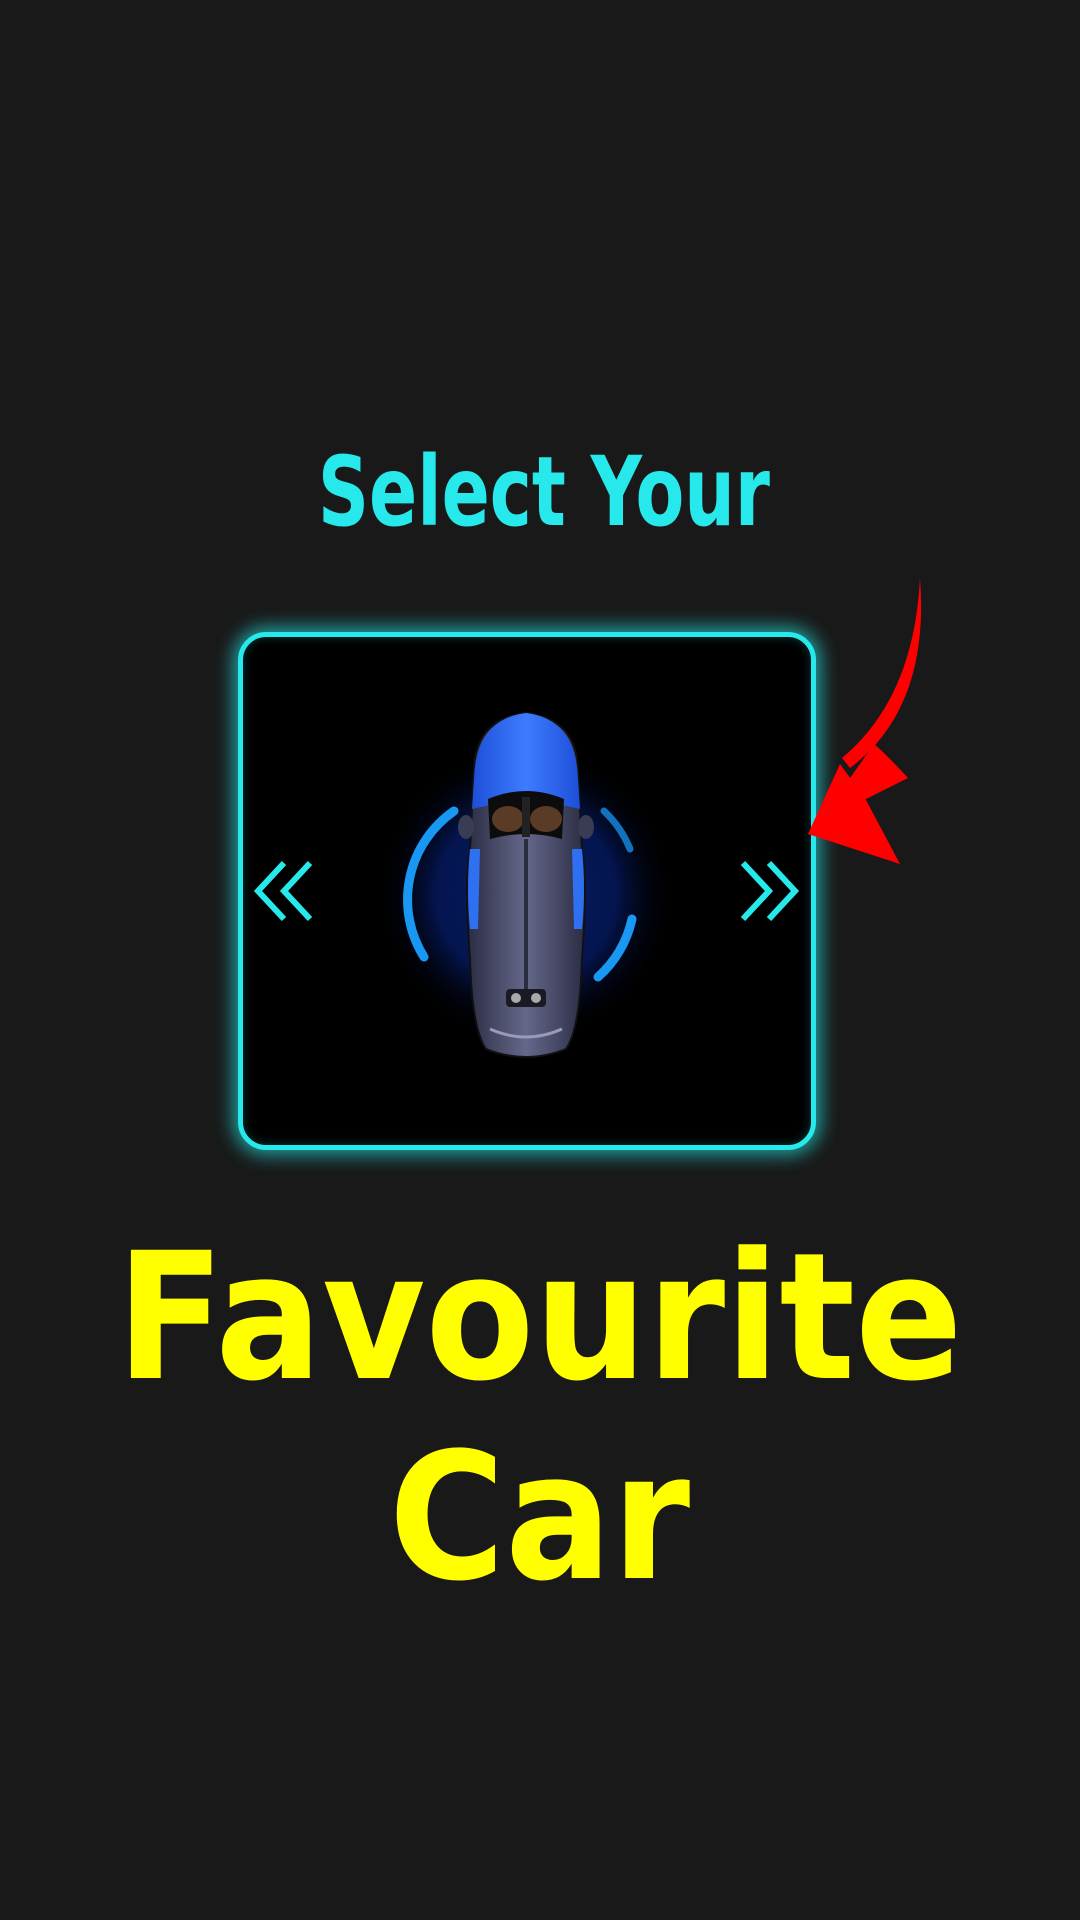  Describe the element at coordinates (865, 721) in the screenshot. I see `red-arrow-pointer-icon` at that location.